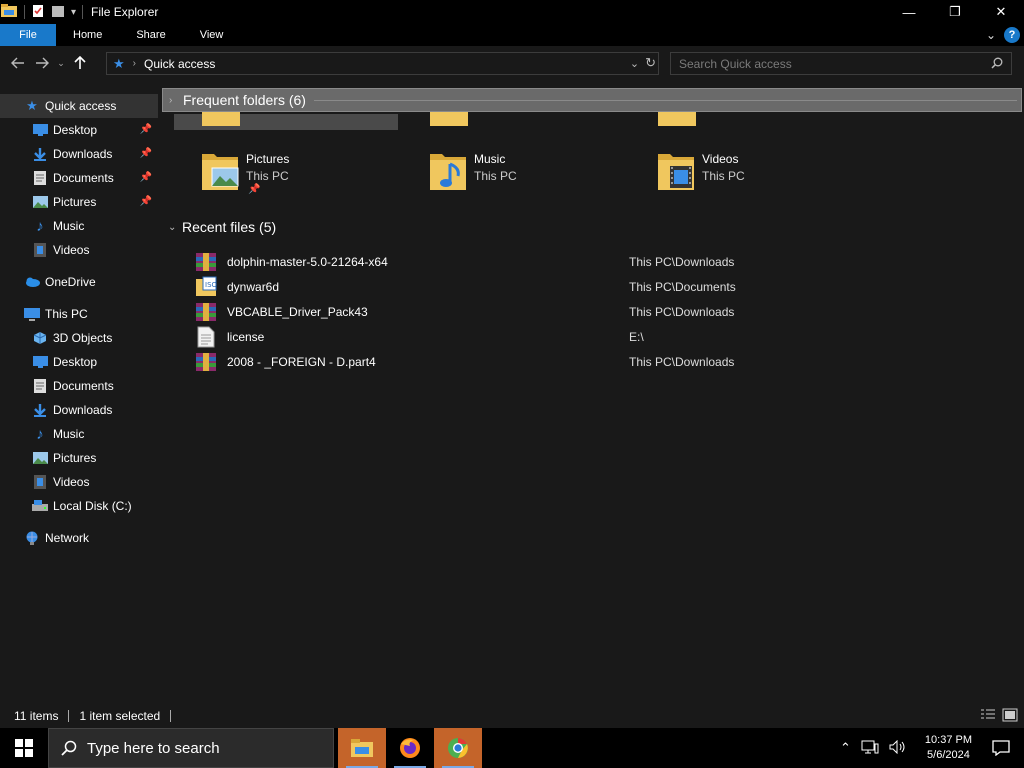  Describe the element at coordinates (79, 130) in the screenshot. I see `sidebar-item-desktop: Desktop 📌` at that location.